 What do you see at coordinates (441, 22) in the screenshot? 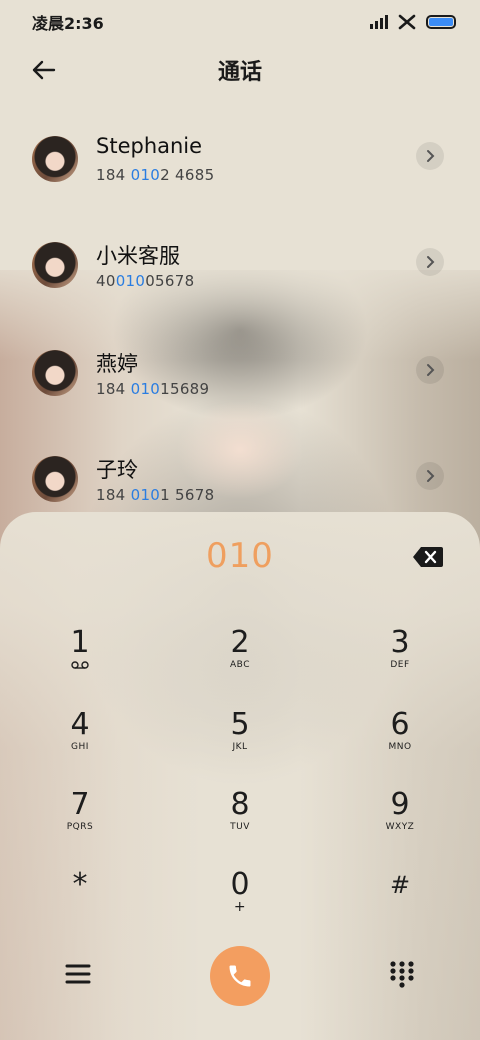
I see `battery-icon` at bounding box center [441, 22].